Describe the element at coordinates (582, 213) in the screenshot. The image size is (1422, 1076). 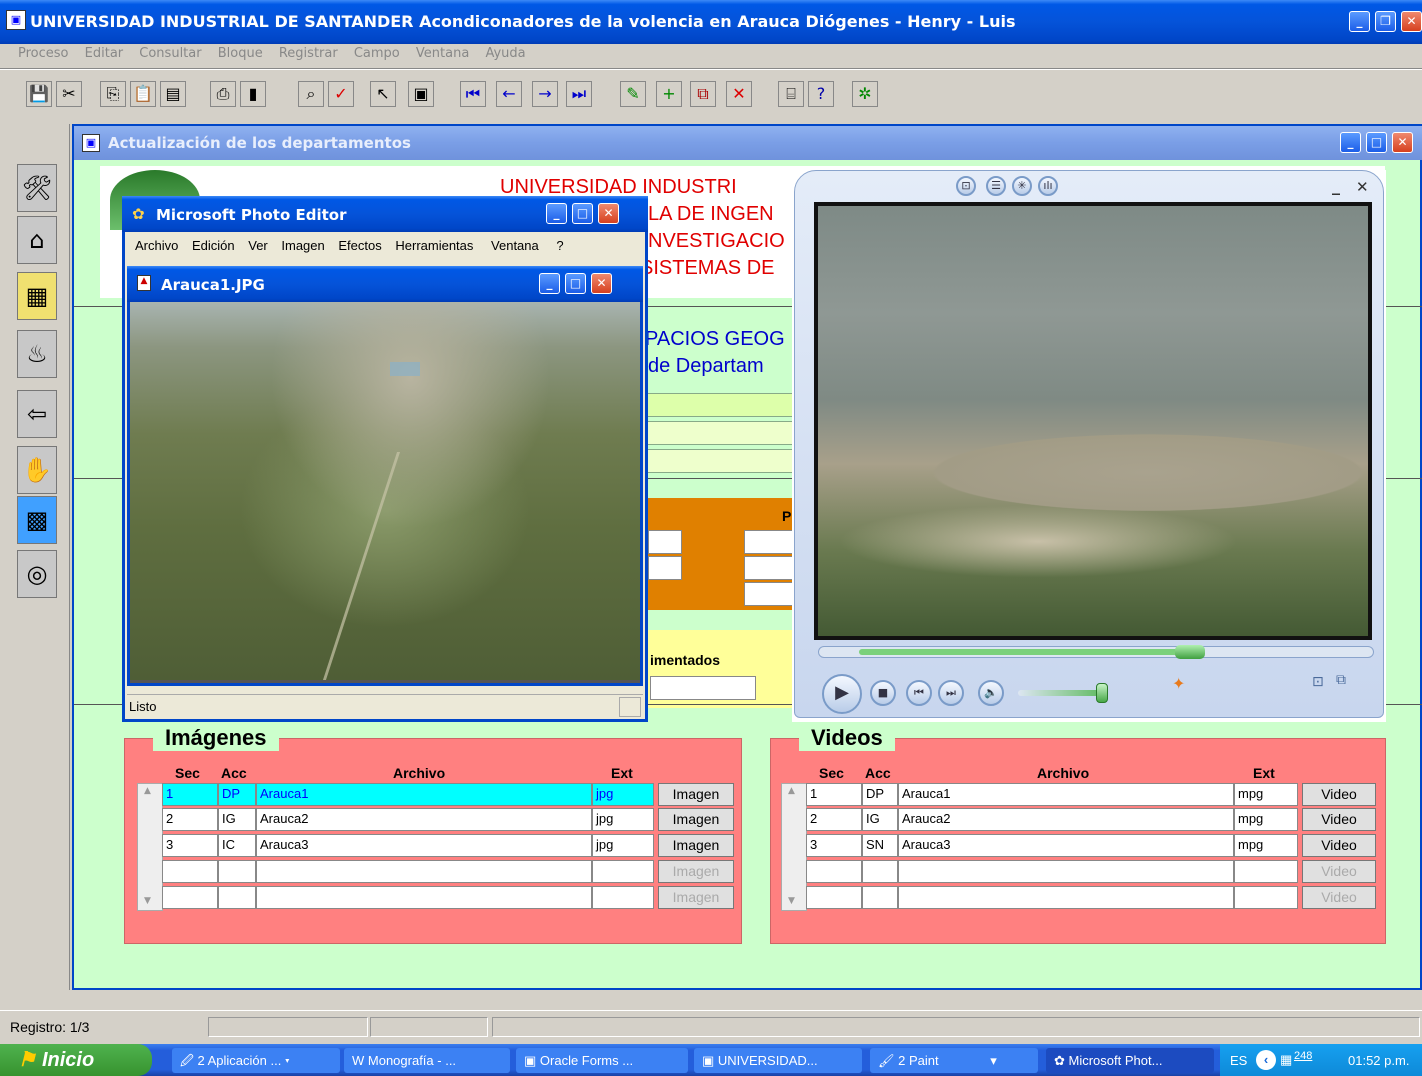
I see `photo-editor-maximize-button: □` at that location.